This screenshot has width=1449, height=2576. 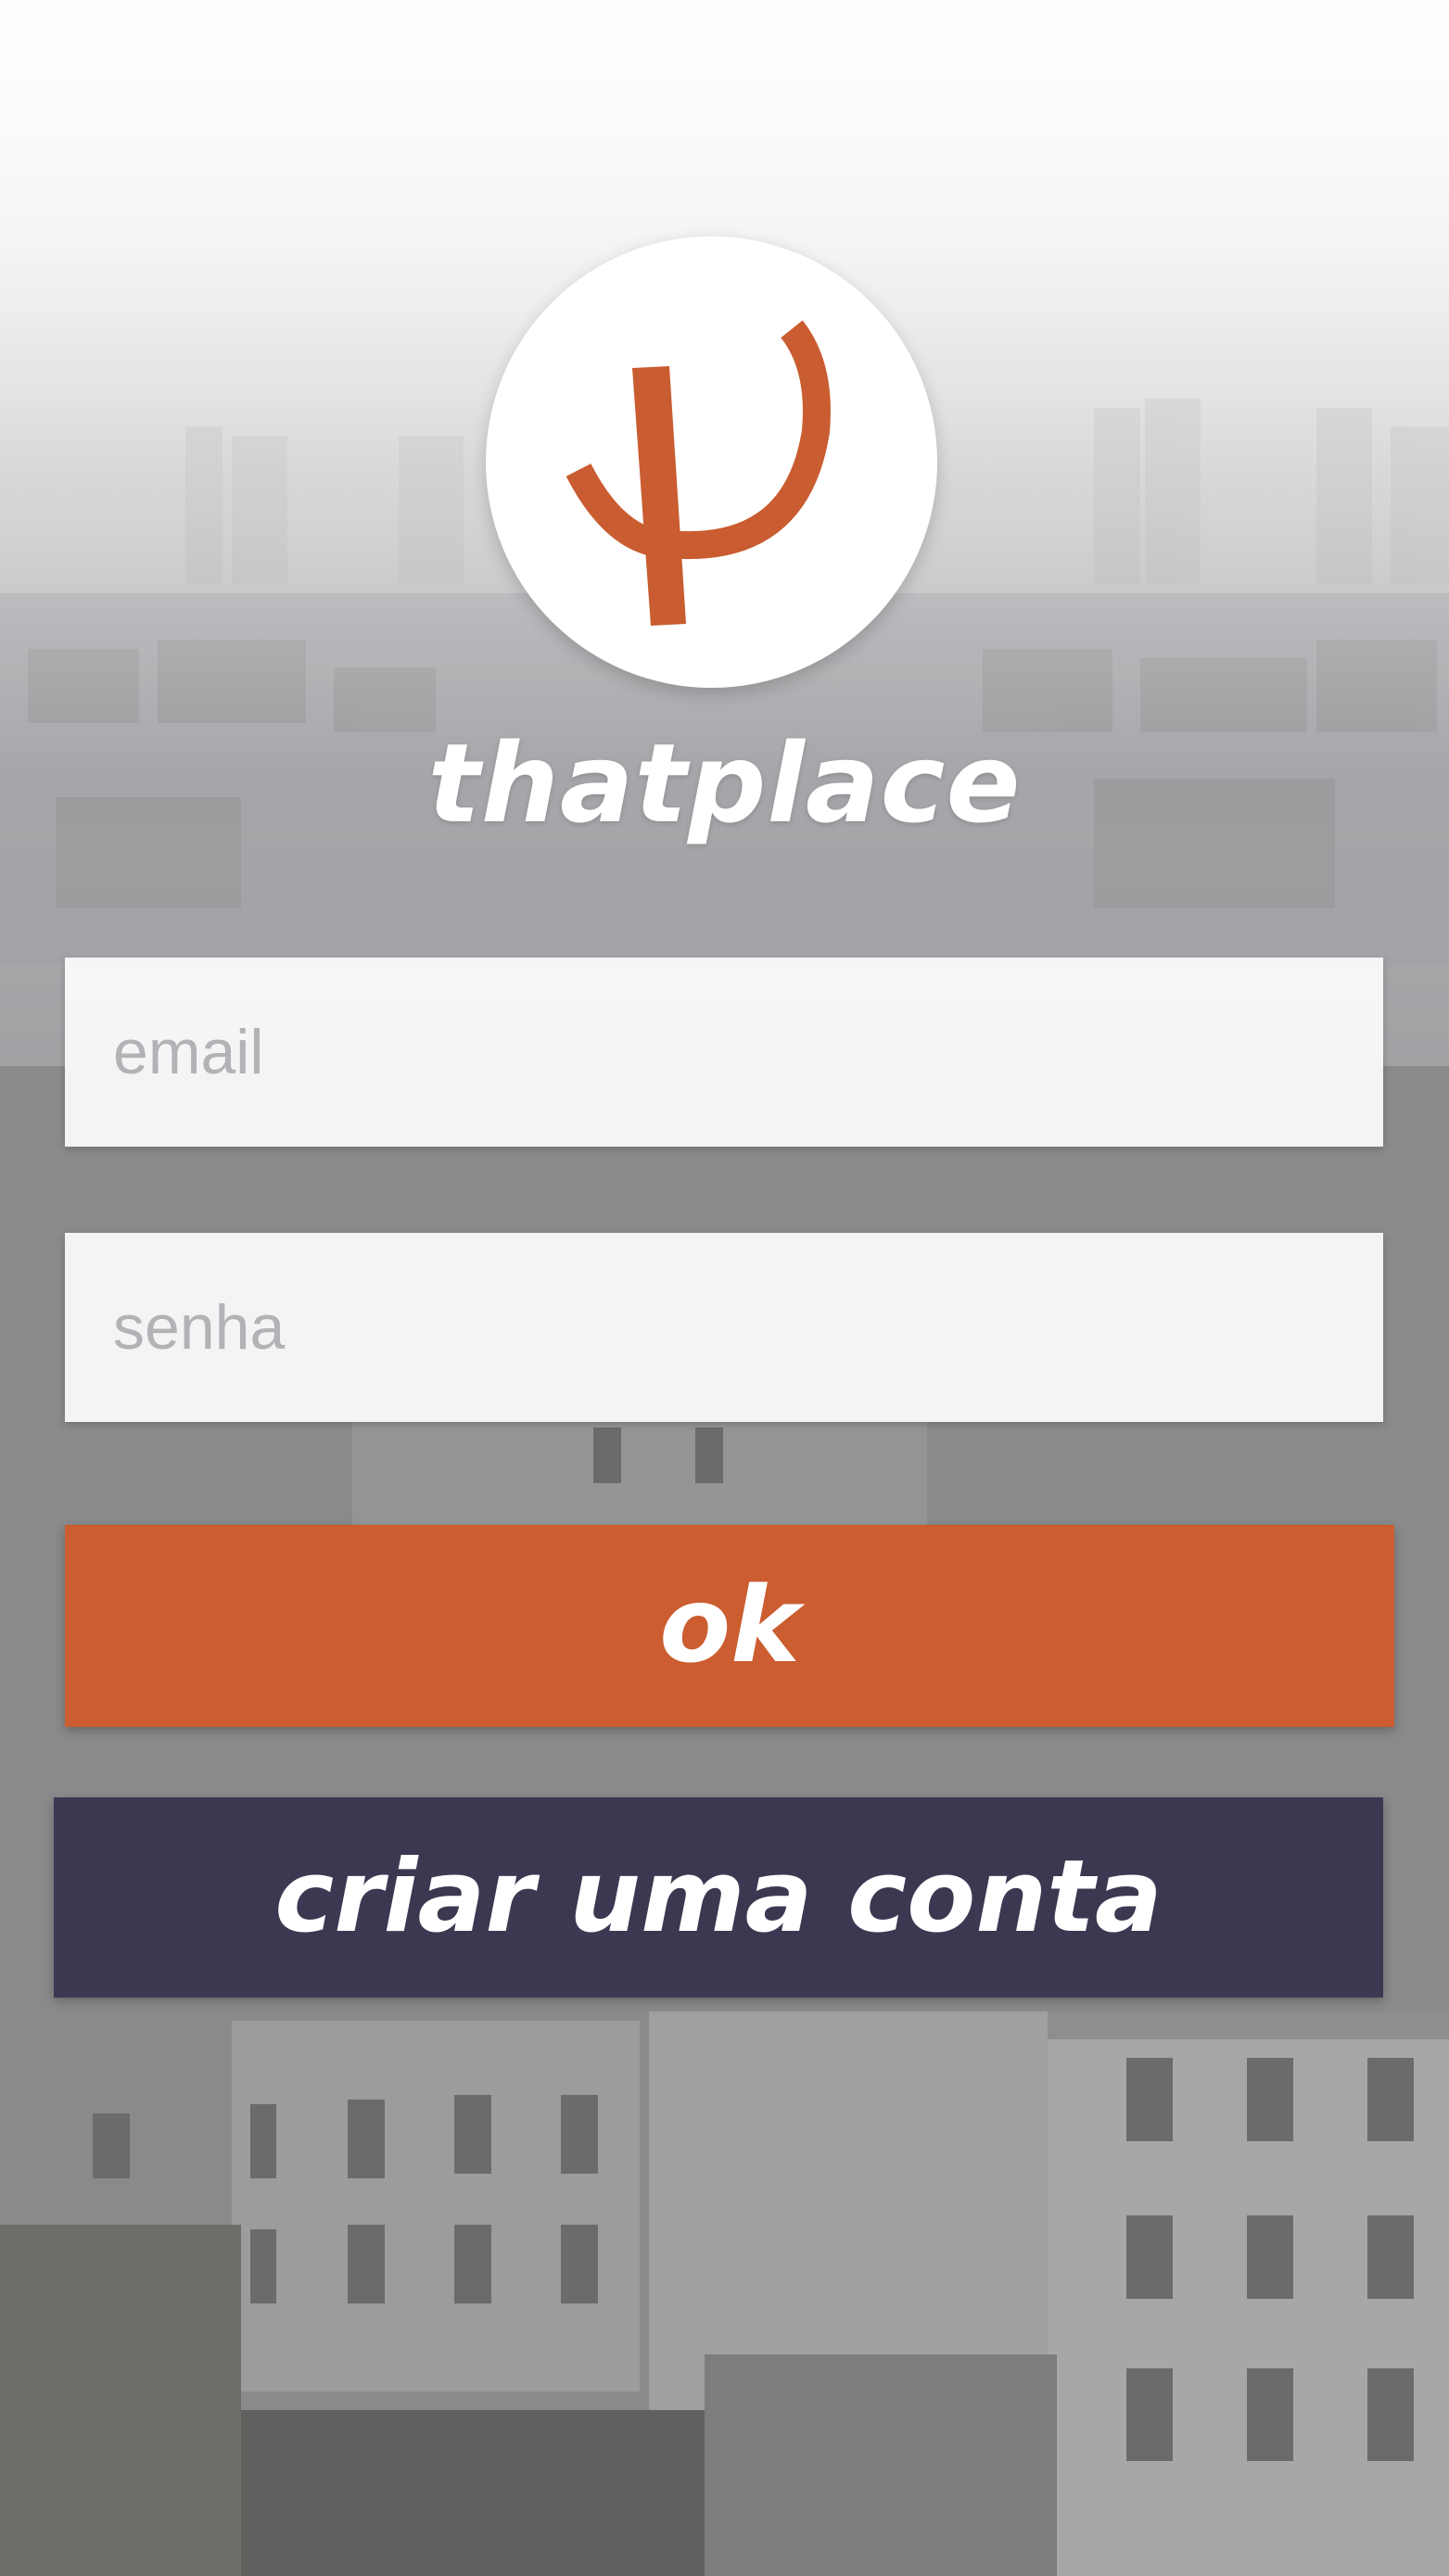 What do you see at coordinates (718, 1897) in the screenshot?
I see `create-account-button: criar uma conta` at bounding box center [718, 1897].